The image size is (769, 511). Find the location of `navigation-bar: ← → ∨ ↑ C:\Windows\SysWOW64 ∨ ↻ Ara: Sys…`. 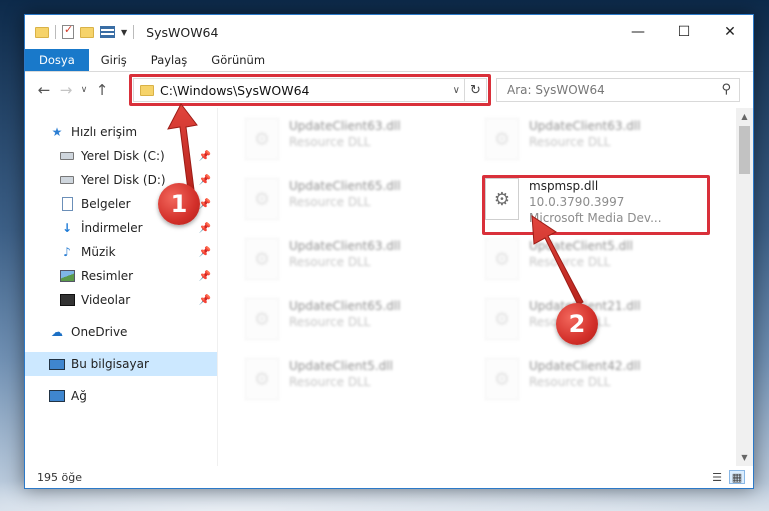

navigation-bar: ← → ∨ ↑ C:\Windows\SysWOW64 ∨ ↻ Ara: Sys… is located at coordinates (389, 90).